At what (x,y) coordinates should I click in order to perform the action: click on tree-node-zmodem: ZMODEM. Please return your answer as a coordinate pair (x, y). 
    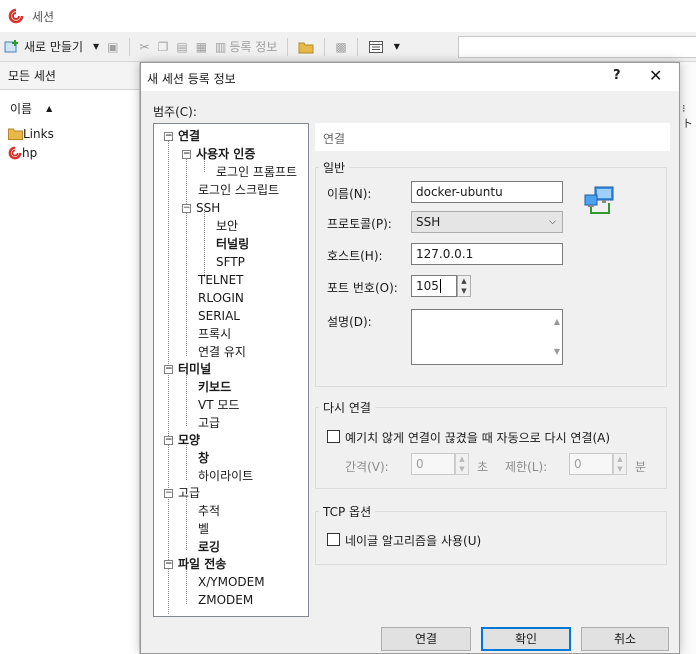
    Looking at the image, I should click on (225, 600).